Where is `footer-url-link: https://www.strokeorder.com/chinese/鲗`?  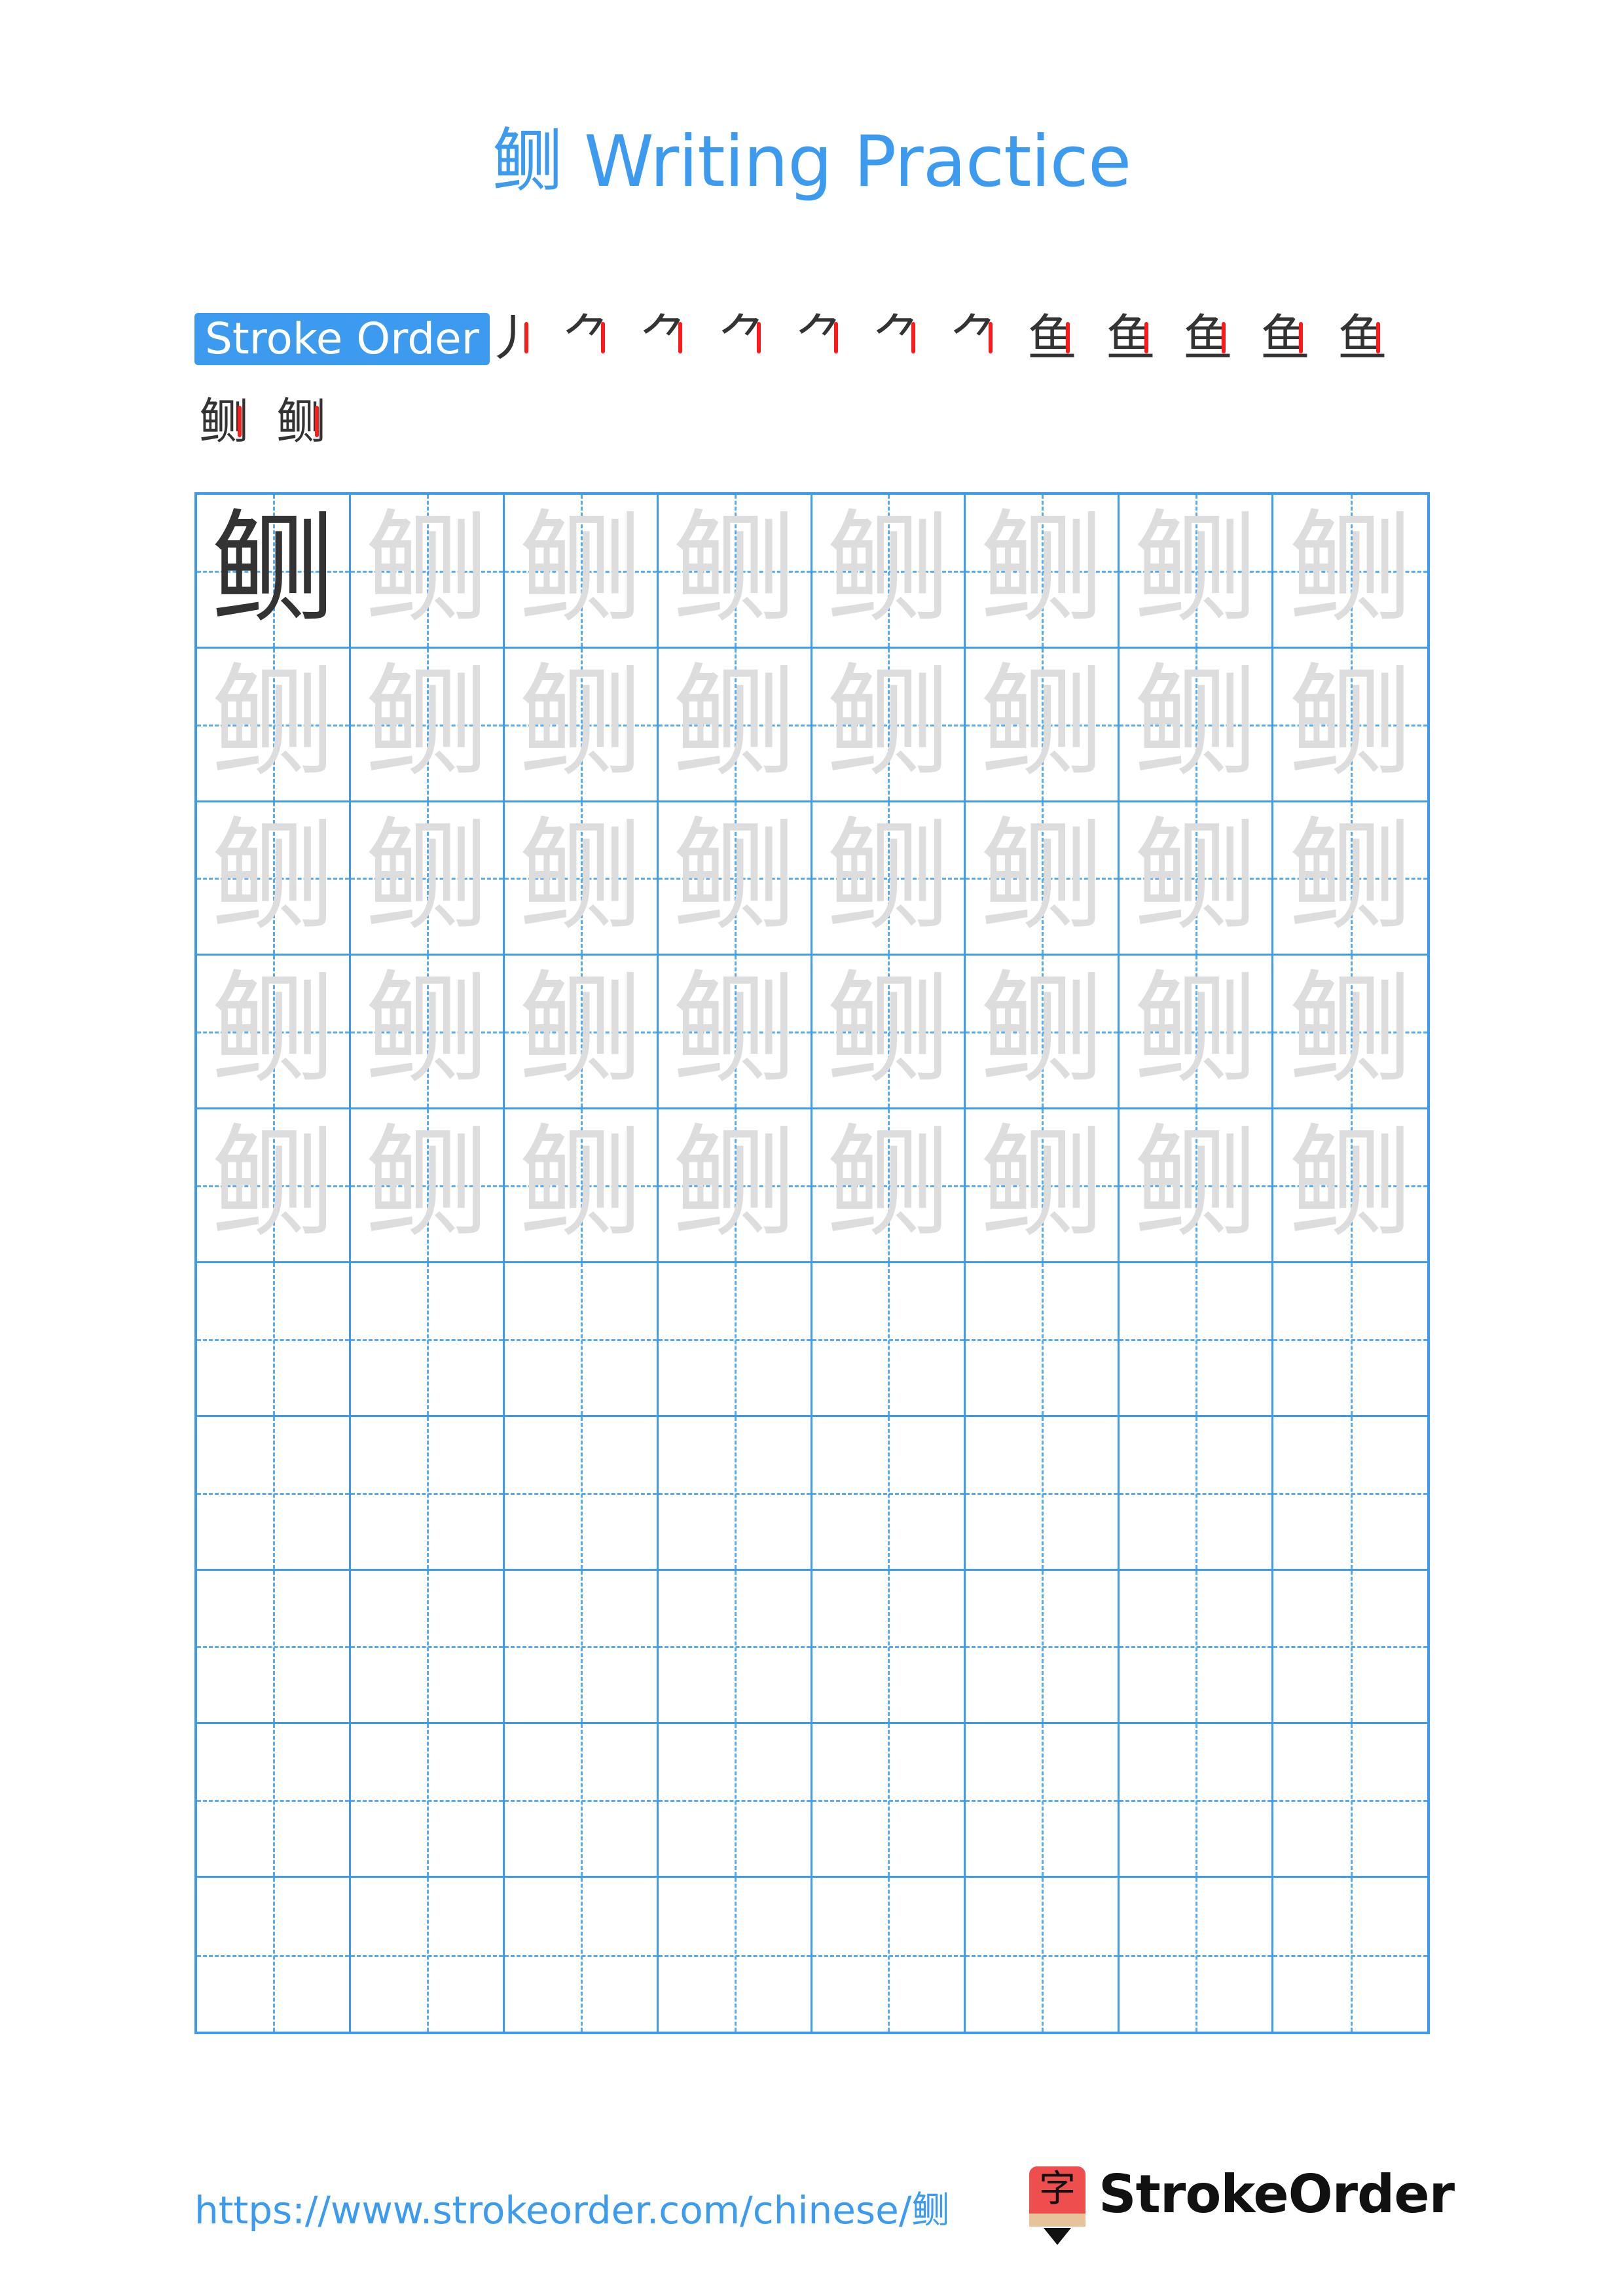
footer-url-link: https://www.strokeorder.com/chinese/鲗 is located at coordinates (571, 2206).